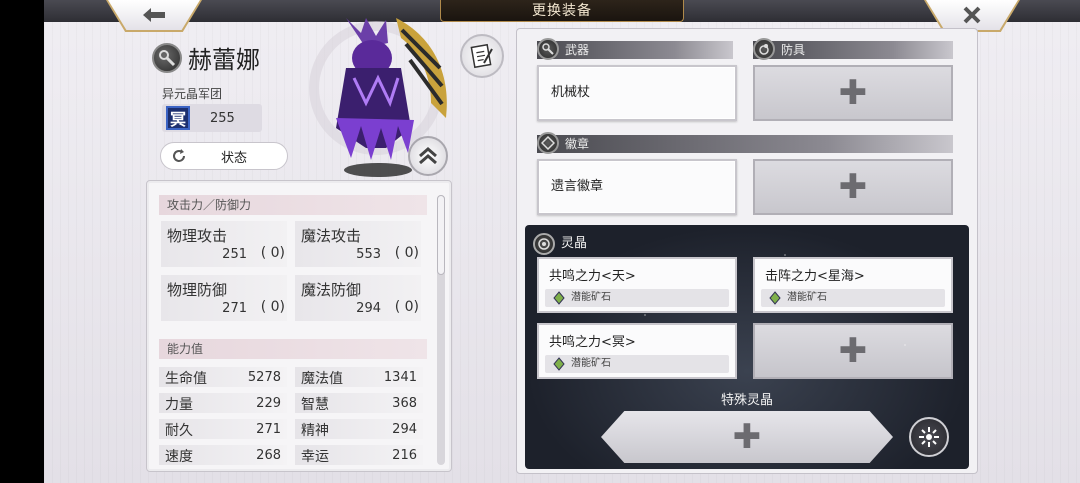 This screenshot has width=1080, height=483. I want to click on ability-section-title: 能力值, so click(293, 349).